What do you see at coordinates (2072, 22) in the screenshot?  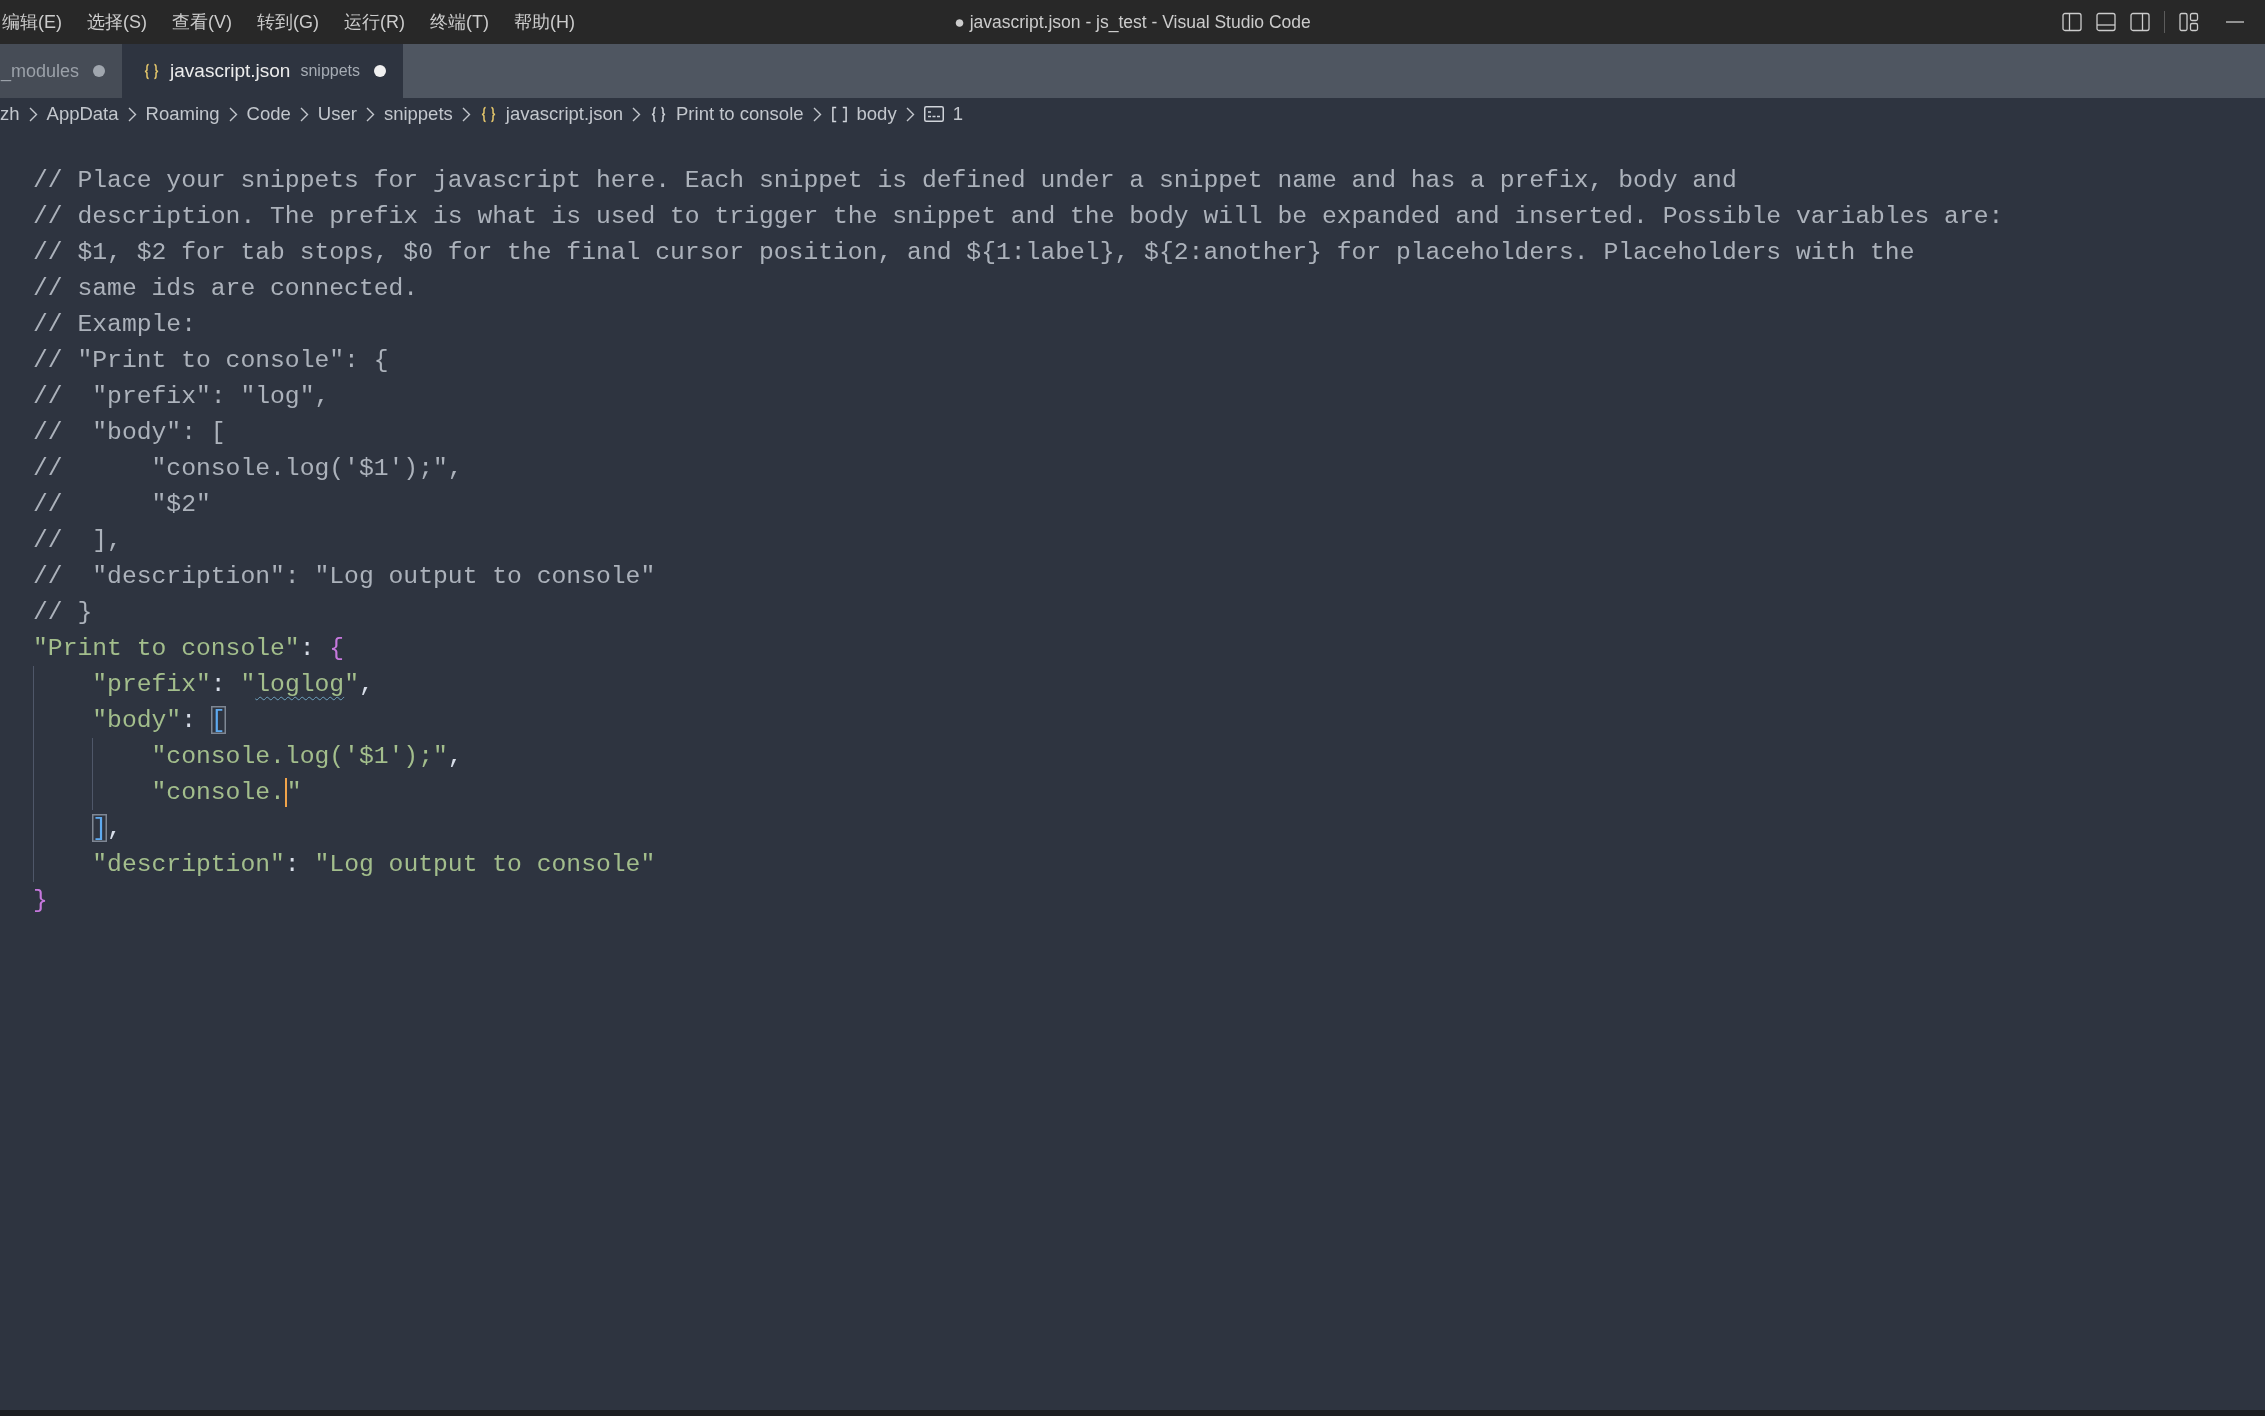 I see `sidebar-left-icon` at bounding box center [2072, 22].